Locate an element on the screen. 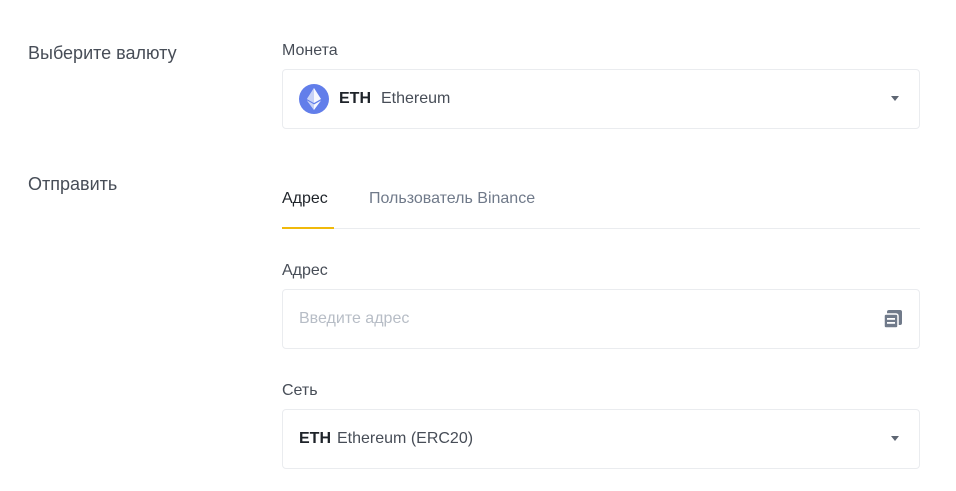 The width and height of the screenshot is (956, 491). coin-field-label: Монета is located at coordinates (310, 50).